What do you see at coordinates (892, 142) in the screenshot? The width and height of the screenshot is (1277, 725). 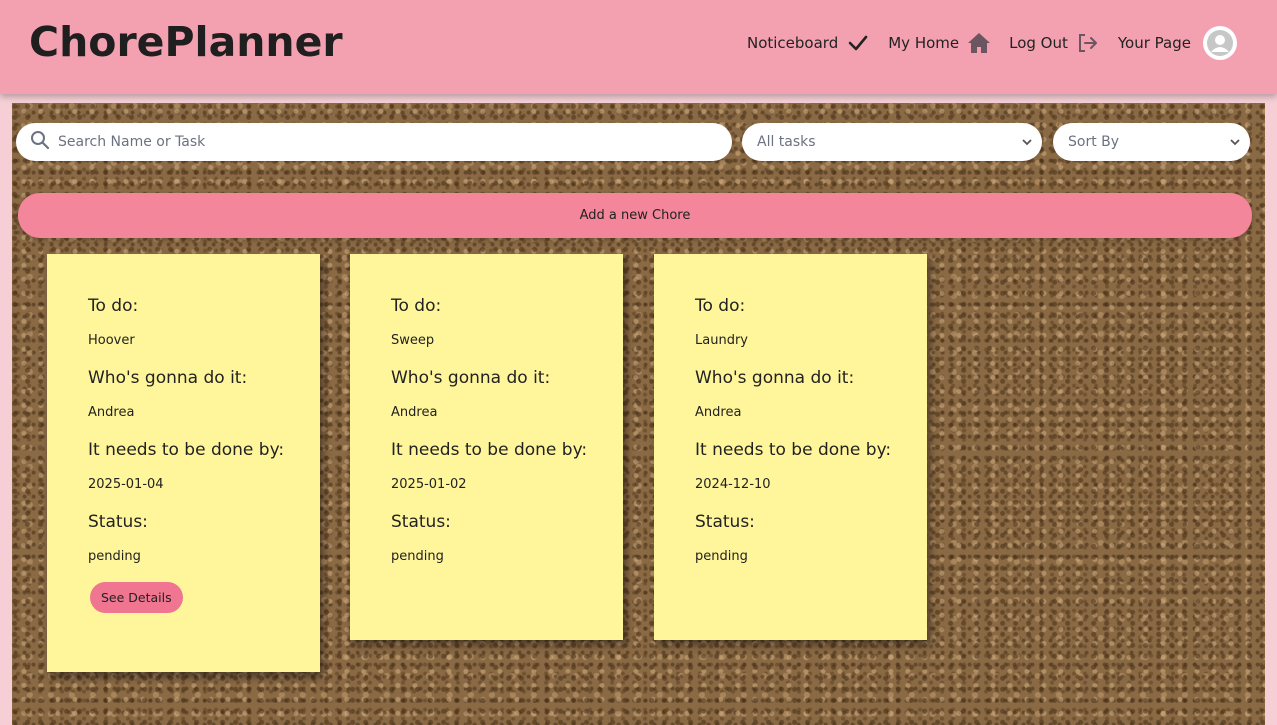 I see `task-filter-select: All tasks` at bounding box center [892, 142].